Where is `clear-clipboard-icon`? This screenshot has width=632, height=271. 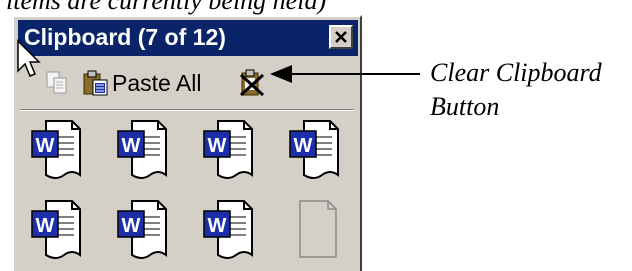 clear-clipboard-icon is located at coordinates (252, 83).